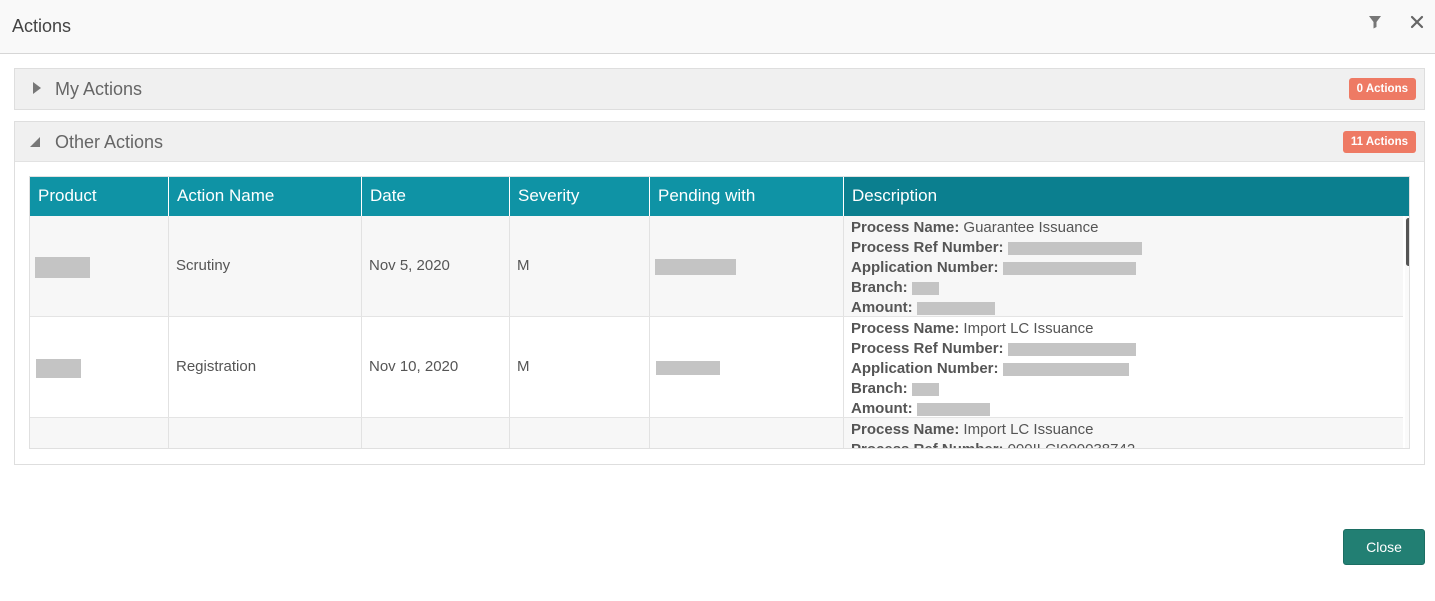 This screenshot has width=1435, height=601. I want to click on column-header-product: Product, so click(99, 196).